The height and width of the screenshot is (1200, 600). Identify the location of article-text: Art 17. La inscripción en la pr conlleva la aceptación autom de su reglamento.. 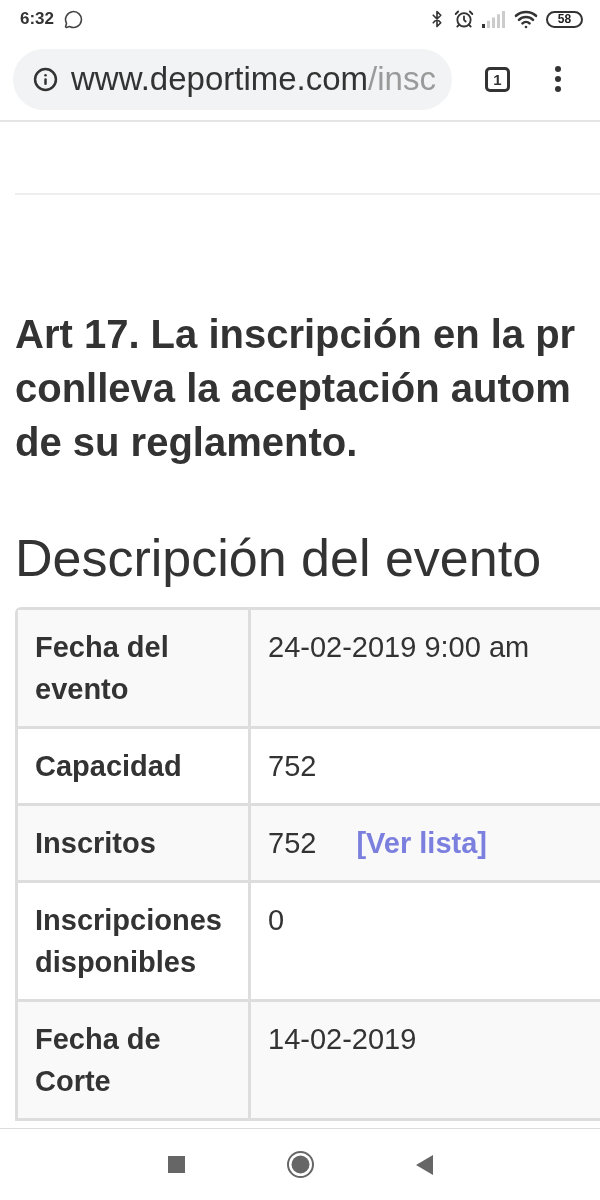
(296, 388).